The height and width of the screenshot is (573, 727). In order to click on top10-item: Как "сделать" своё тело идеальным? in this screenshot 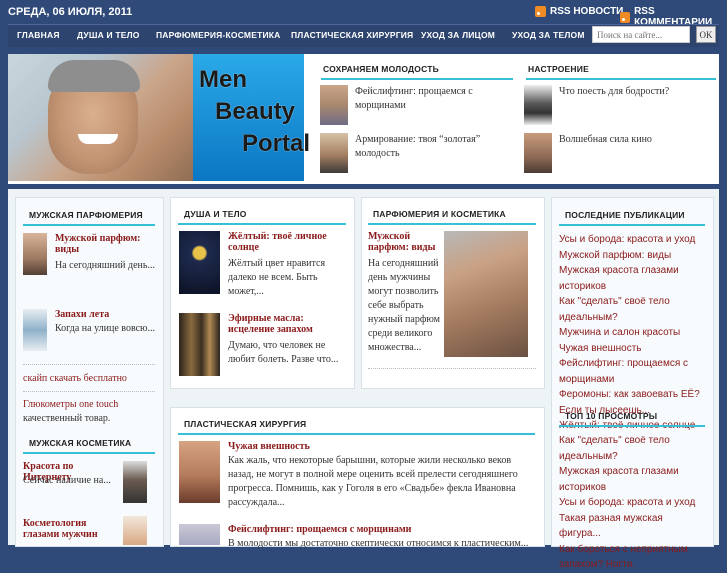, I will do `click(632, 448)`.